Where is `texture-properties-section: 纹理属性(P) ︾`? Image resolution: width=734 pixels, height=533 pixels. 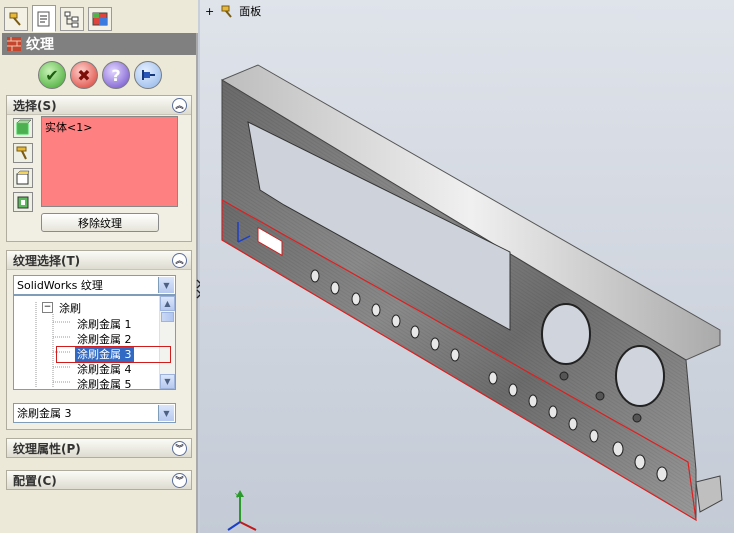
texture-properties-section: 纹理属性(P) ︾ is located at coordinates (99, 448).